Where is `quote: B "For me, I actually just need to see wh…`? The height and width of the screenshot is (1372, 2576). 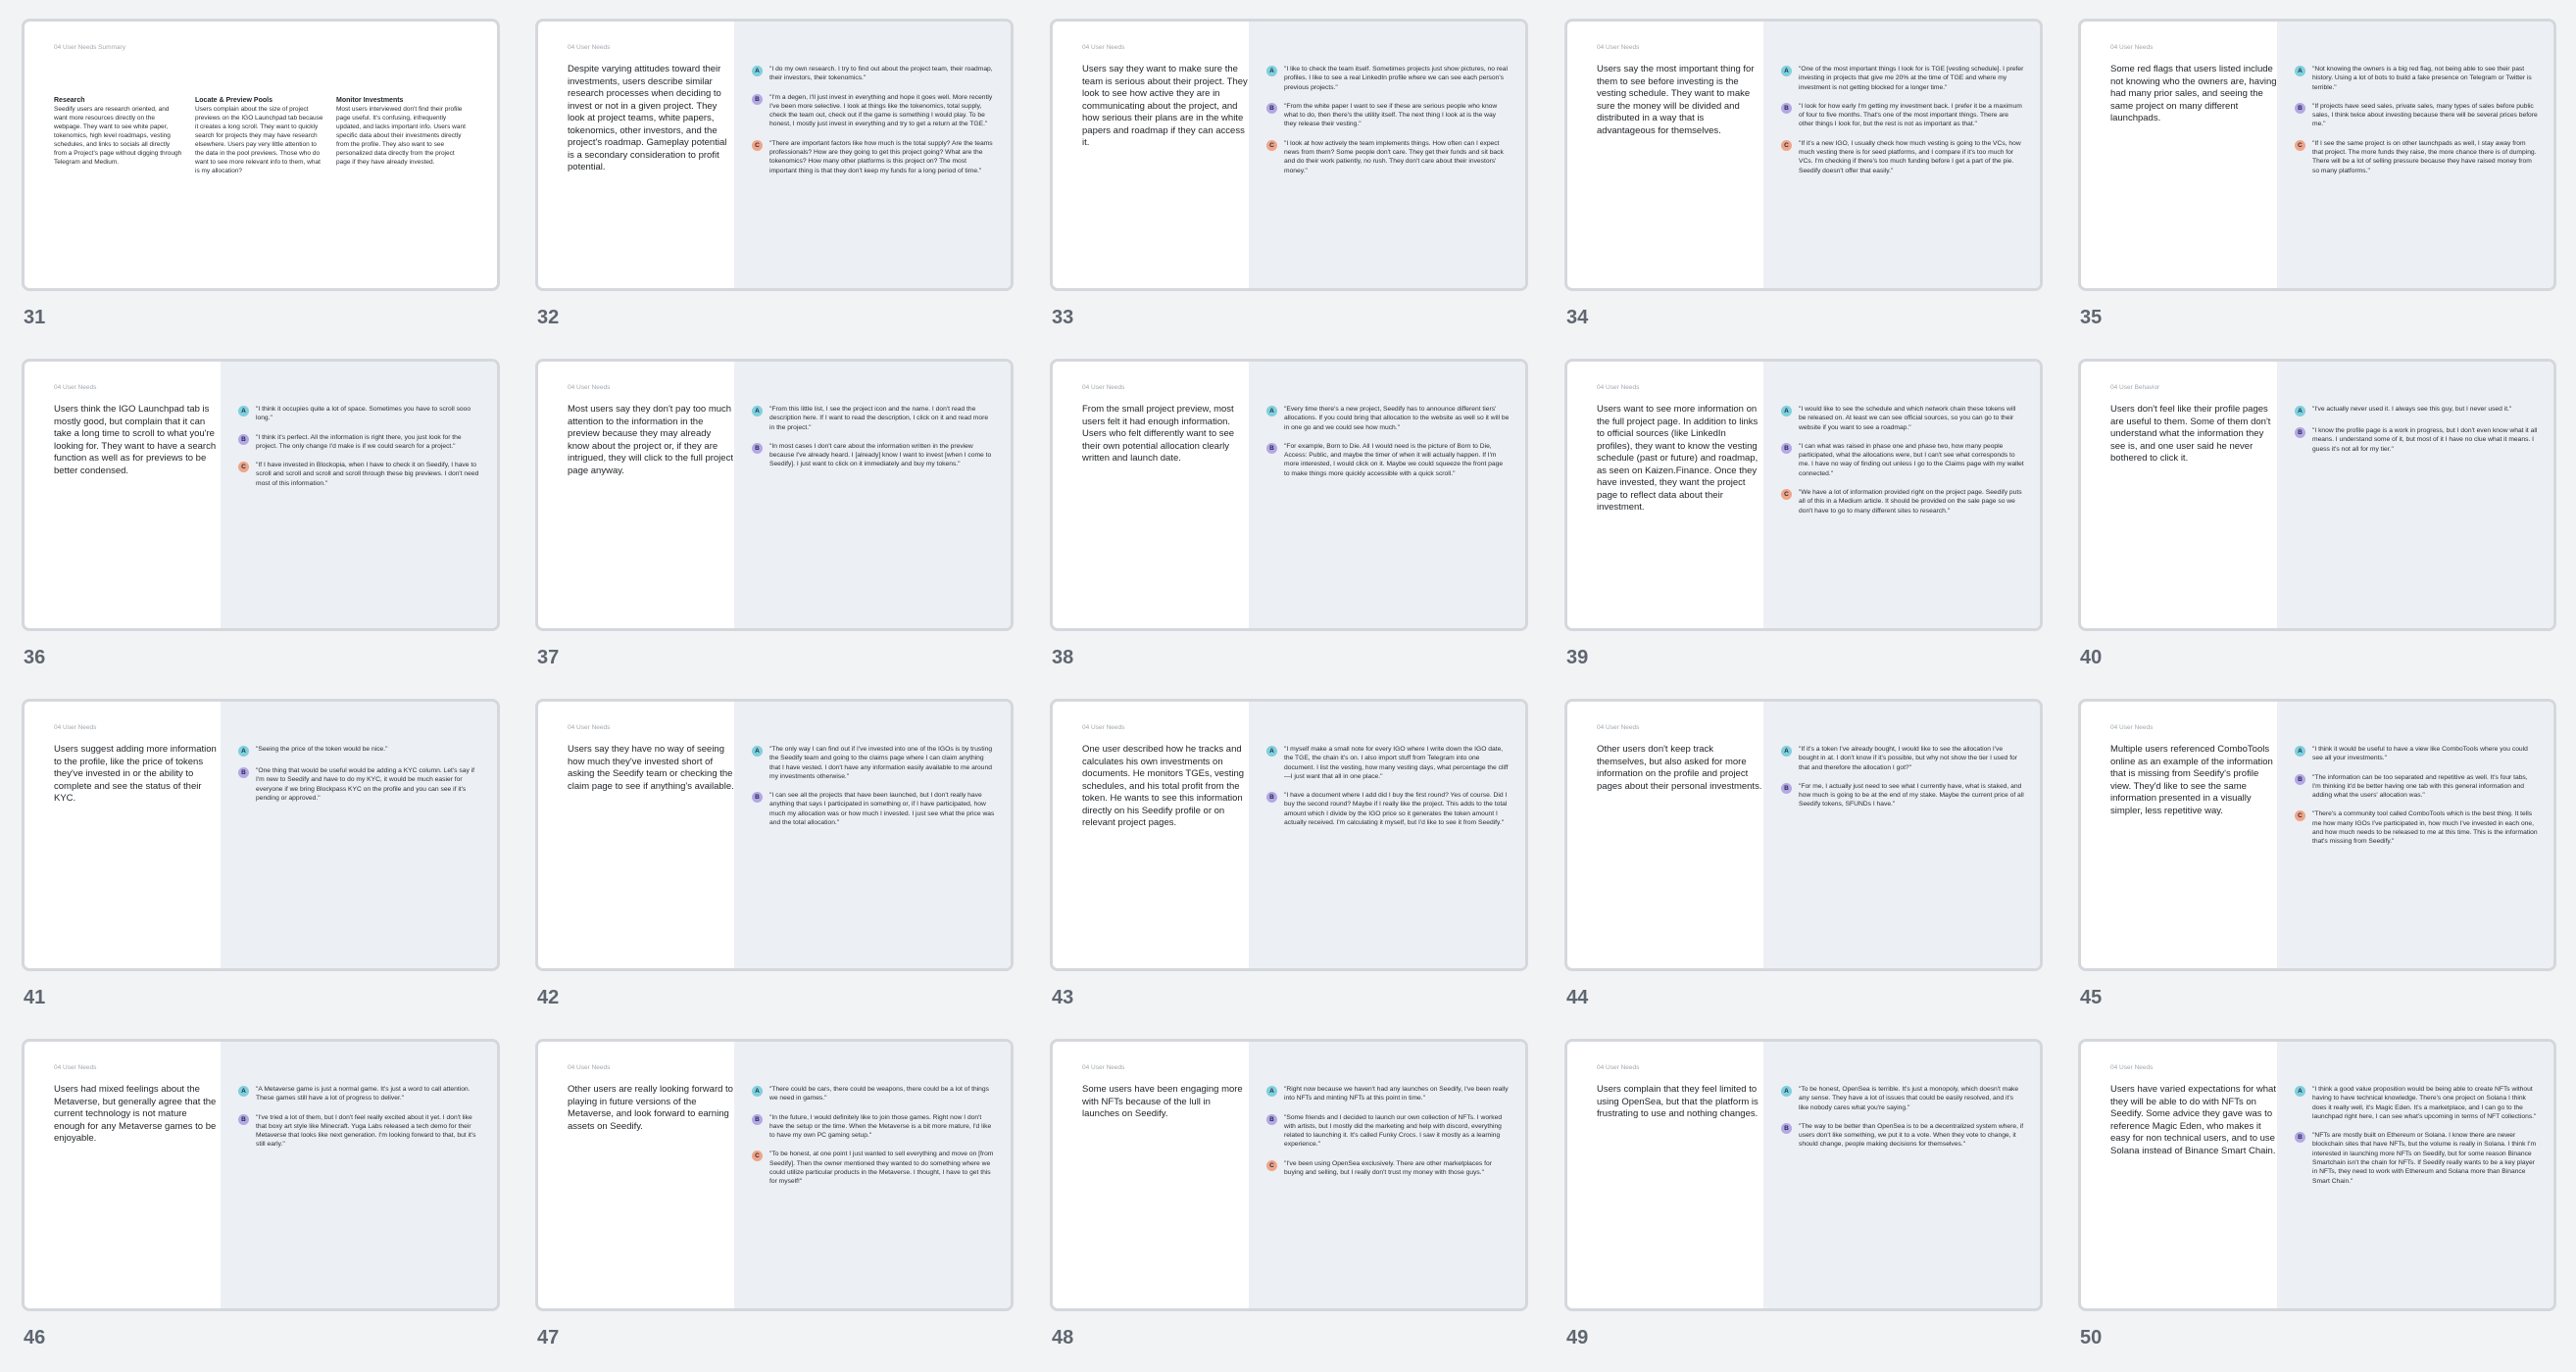
quote: B "For me, I actually just need to see wh… is located at coordinates (1902, 795).